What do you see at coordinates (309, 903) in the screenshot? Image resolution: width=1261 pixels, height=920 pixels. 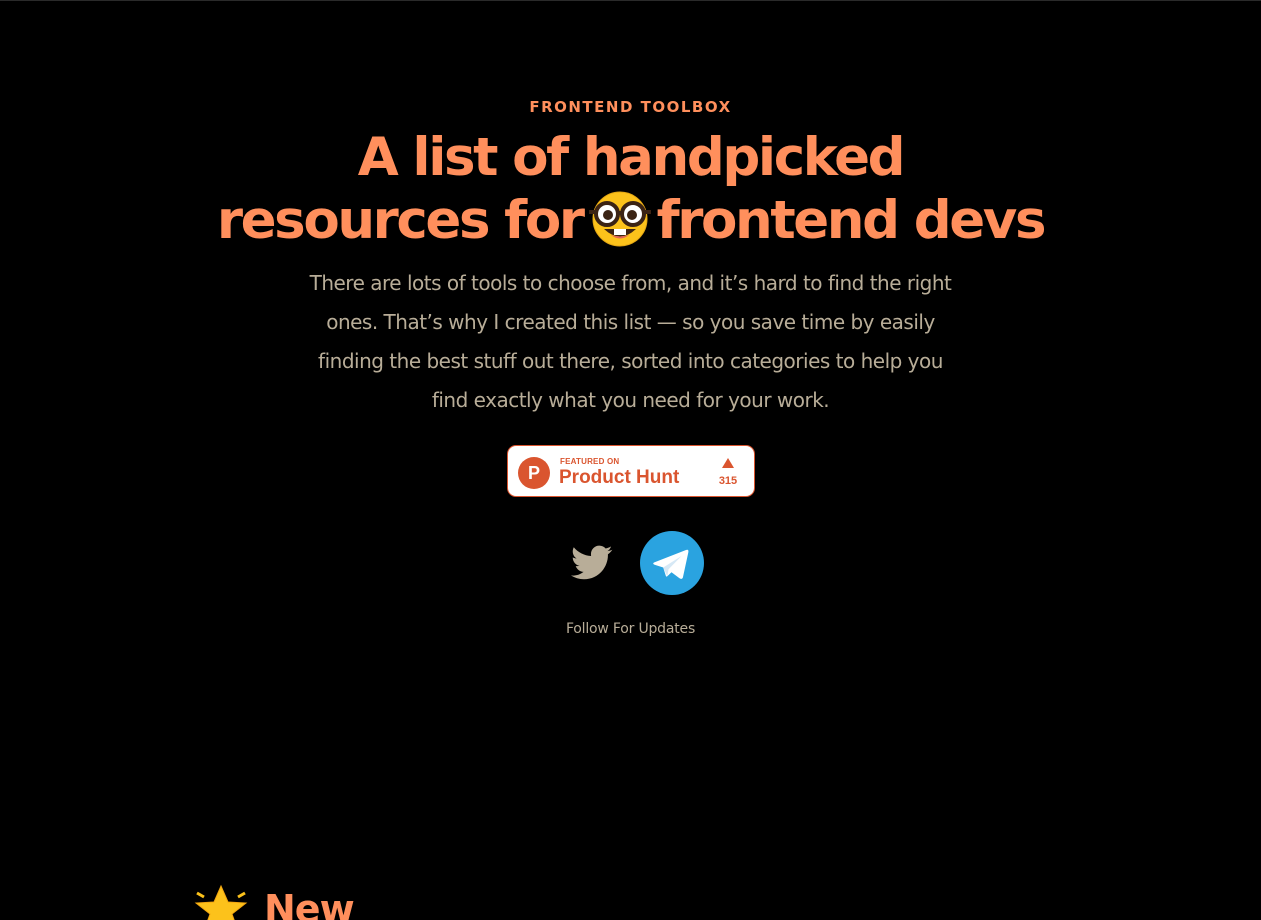 I see `section-title-new: New` at bounding box center [309, 903].